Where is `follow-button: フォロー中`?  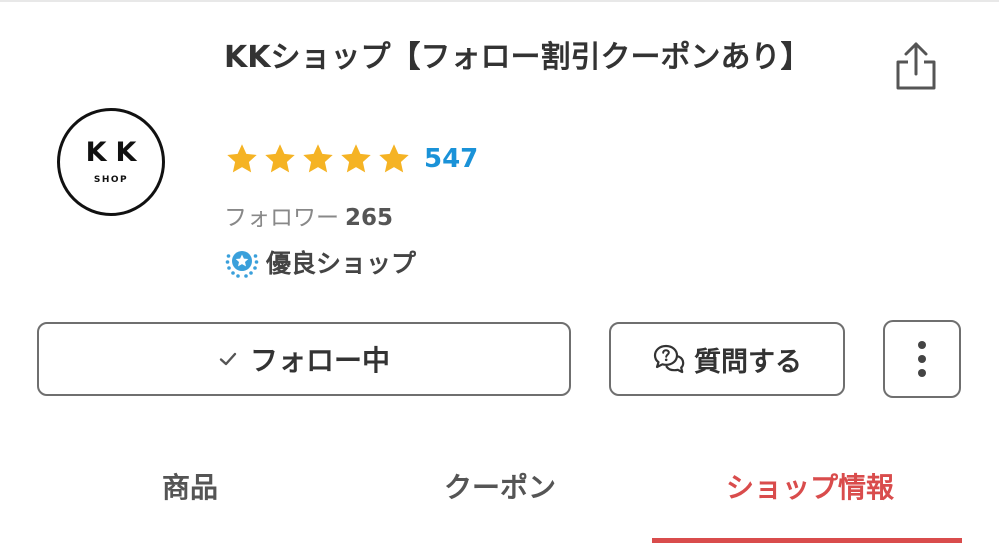
follow-button: フォロー中 is located at coordinates (304, 359).